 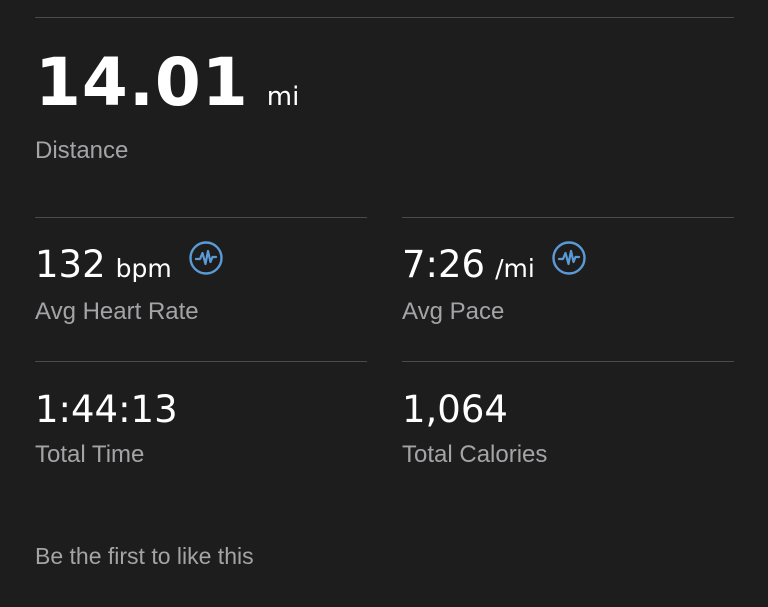 I want to click on avg-pace-label: Avg Pace, so click(x=453, y=311).